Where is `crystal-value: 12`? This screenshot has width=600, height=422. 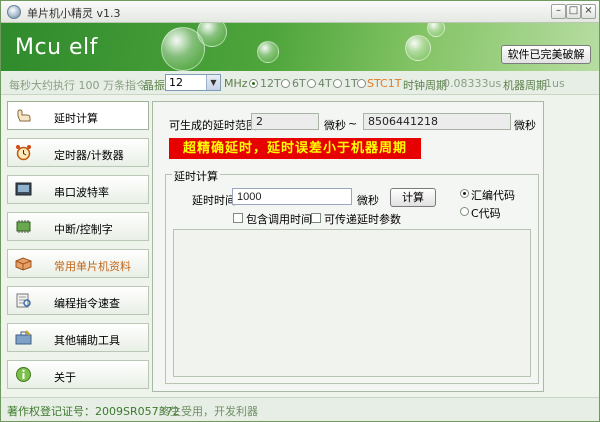 crystal-value: 12 is located at coordinates (176, 82).